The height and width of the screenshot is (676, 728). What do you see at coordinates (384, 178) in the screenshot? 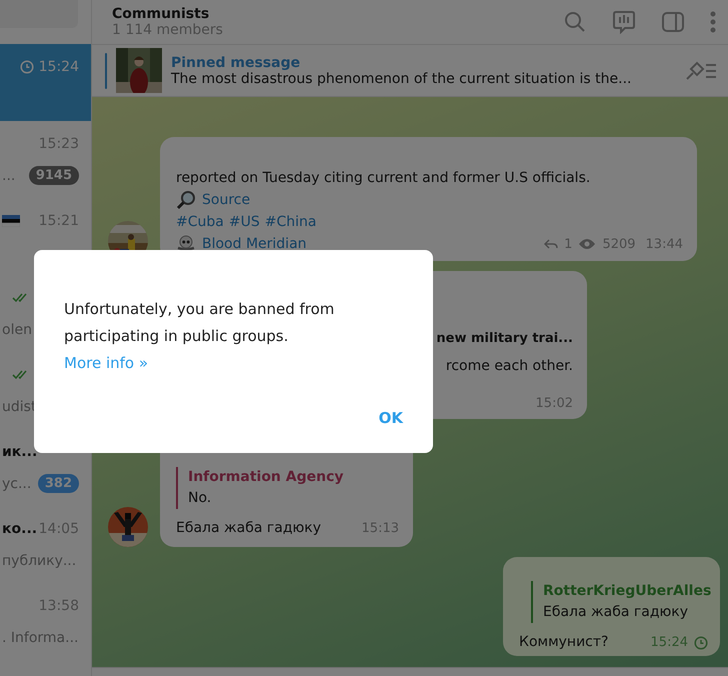
I see `message-text: reported on Tuesday citing current and former U.S officials.` at bounding box center [384, 178].